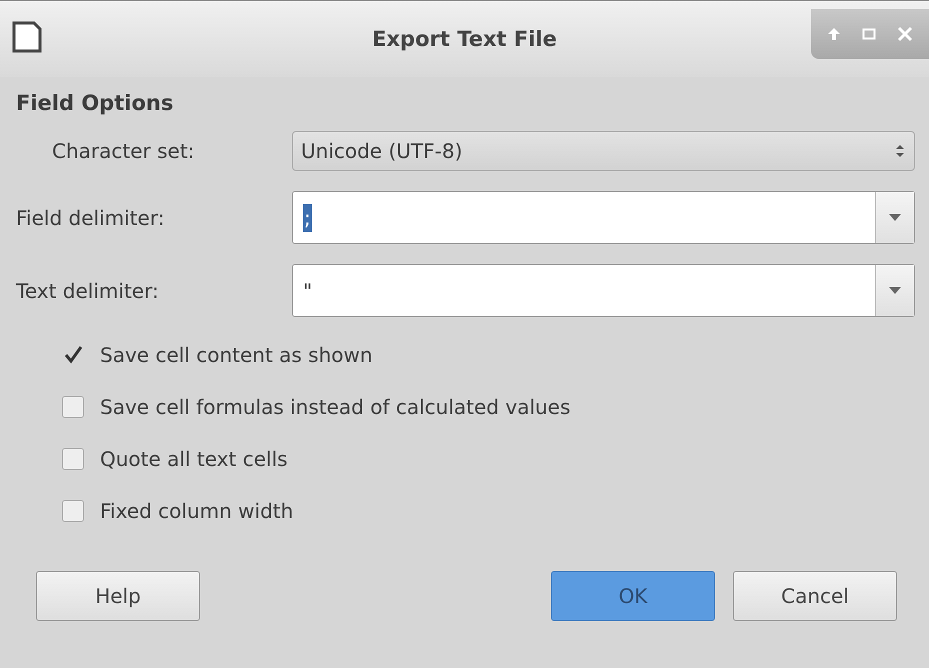 Image resolution: width=929 pixels, height=668 pixels. Describe the element at coordinates (900, 151) in the screenshot. I see `spin-arrows-icon` at that location.